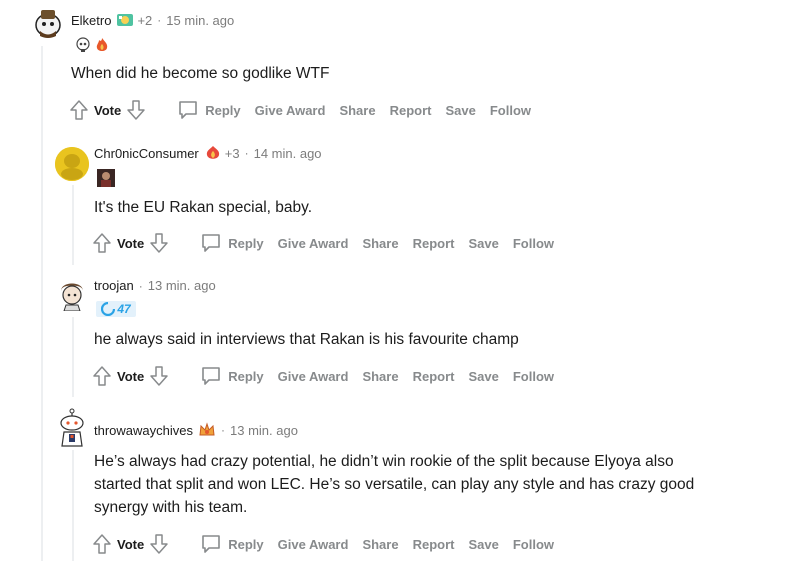 The image size is (800, 561). I want to click on comment-header: Elketro +2 · 15 min. ago, so click(152, 20).